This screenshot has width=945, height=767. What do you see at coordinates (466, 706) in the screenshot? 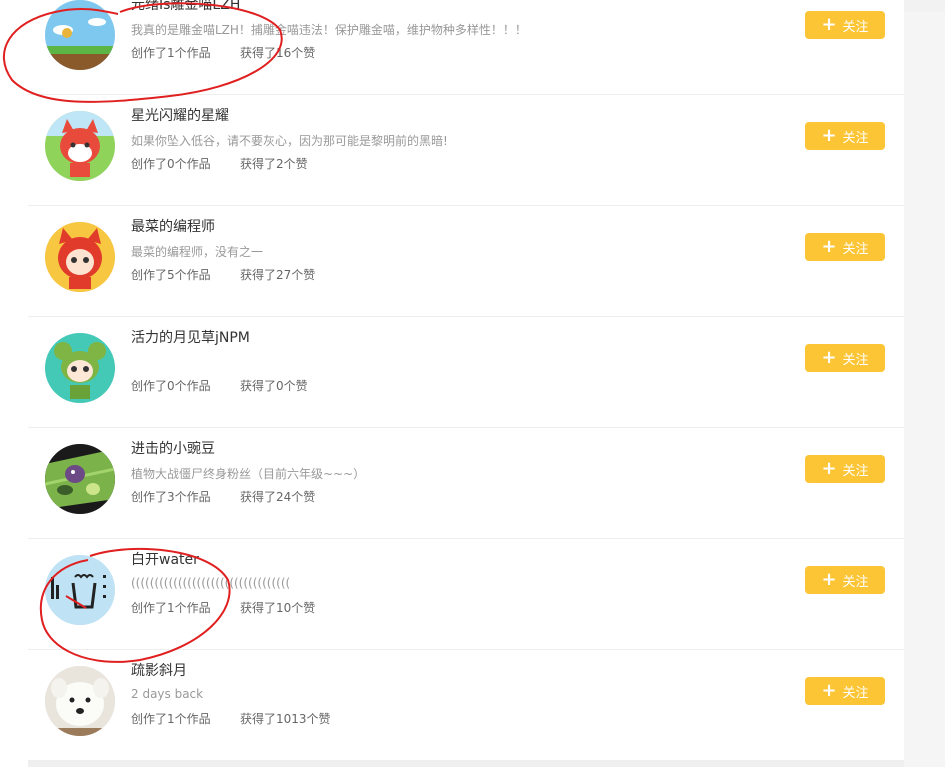
I see `list-item: 疏影斜月 2 days back 创作了1个作品 获得了1013个赞 + 关注` at bounding box center [466, 706].